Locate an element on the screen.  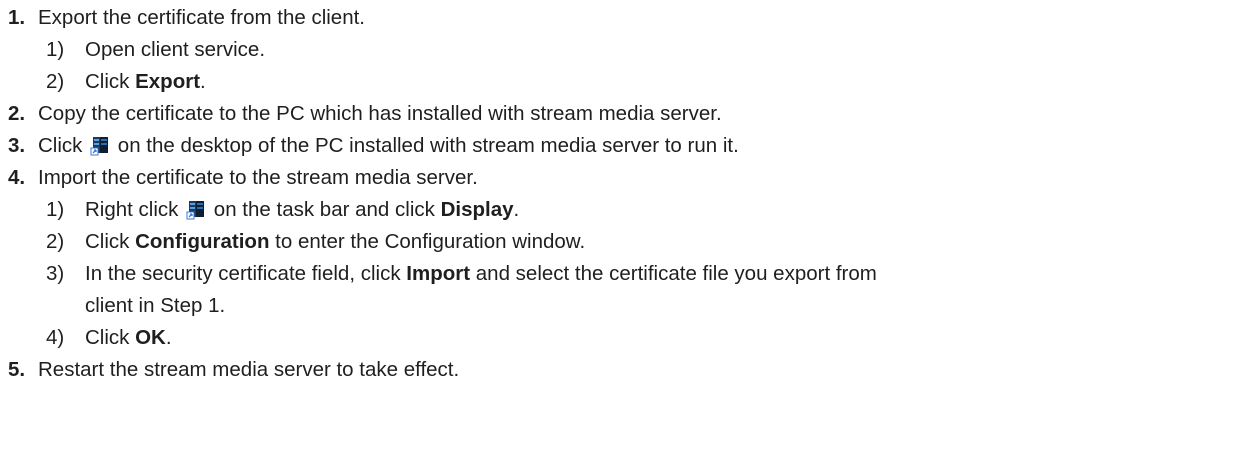
substep-text: In the security certificate field, click is located at coordinates (246, 273).